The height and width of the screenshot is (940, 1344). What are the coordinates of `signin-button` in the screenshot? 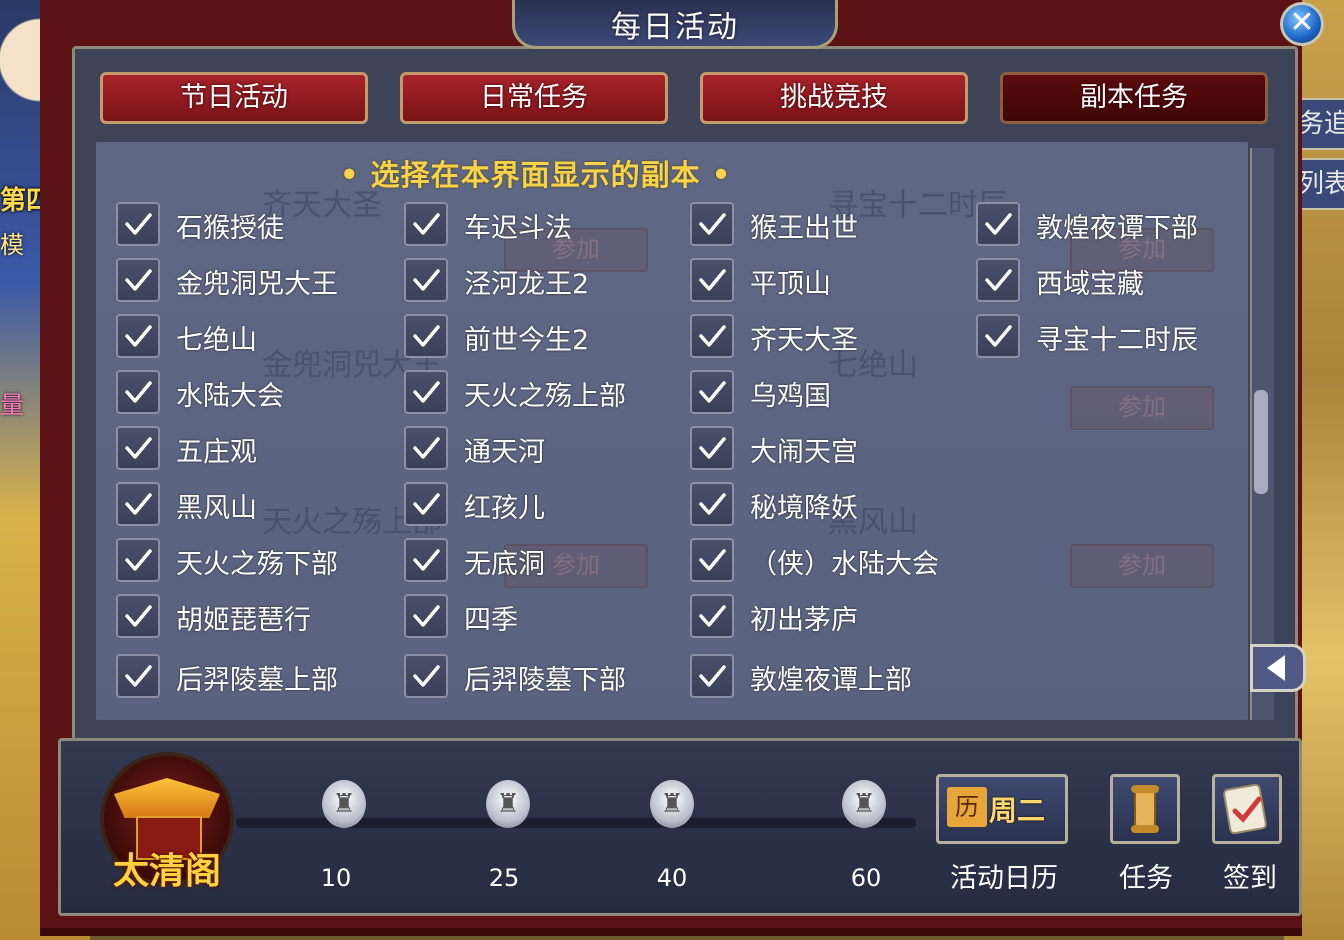 It's located at (1247, 809).